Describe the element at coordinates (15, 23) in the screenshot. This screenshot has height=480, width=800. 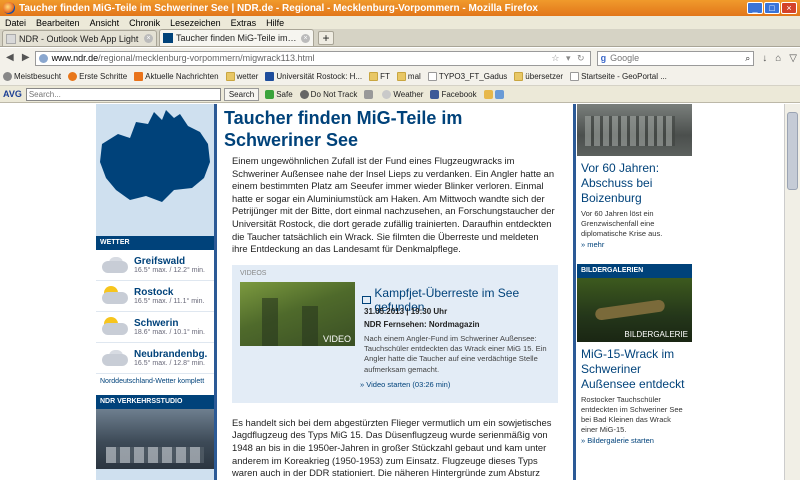
I see `menu-datei: Datei` at that location.